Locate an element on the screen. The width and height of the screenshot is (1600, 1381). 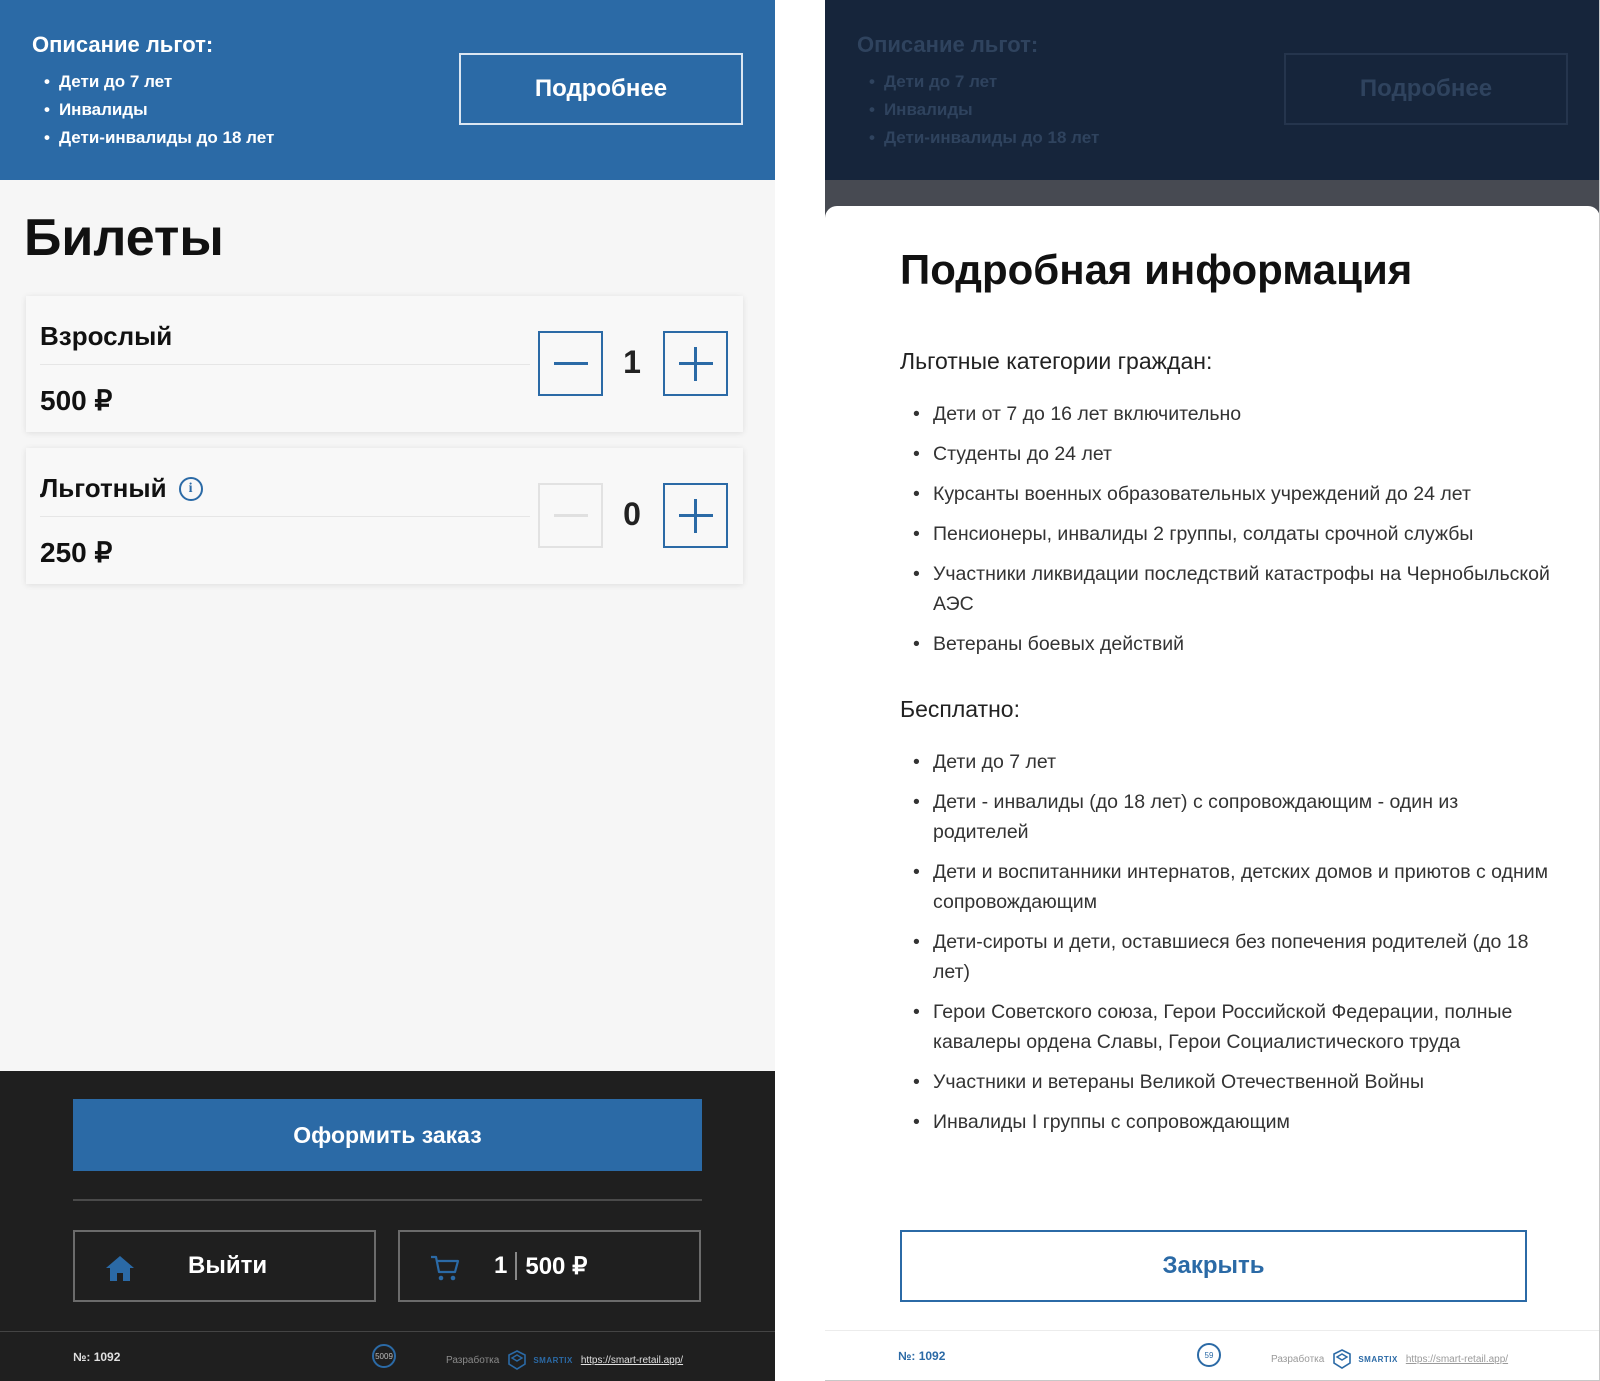
info-icon: i is located at coordinates (190, 488).